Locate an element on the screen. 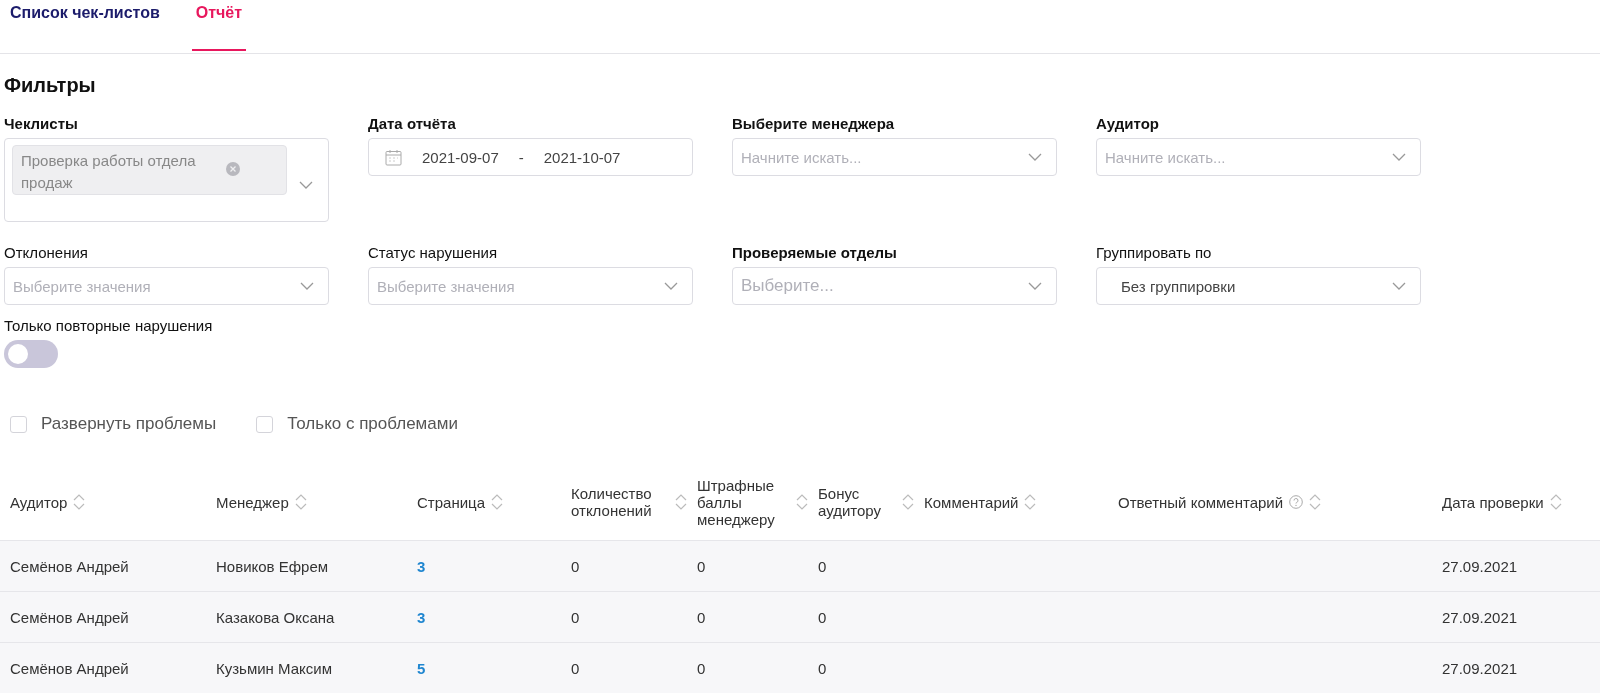 The image size is (1600, 693). table-cell: Кузьмин Максим is located at coordinates (274, 668).